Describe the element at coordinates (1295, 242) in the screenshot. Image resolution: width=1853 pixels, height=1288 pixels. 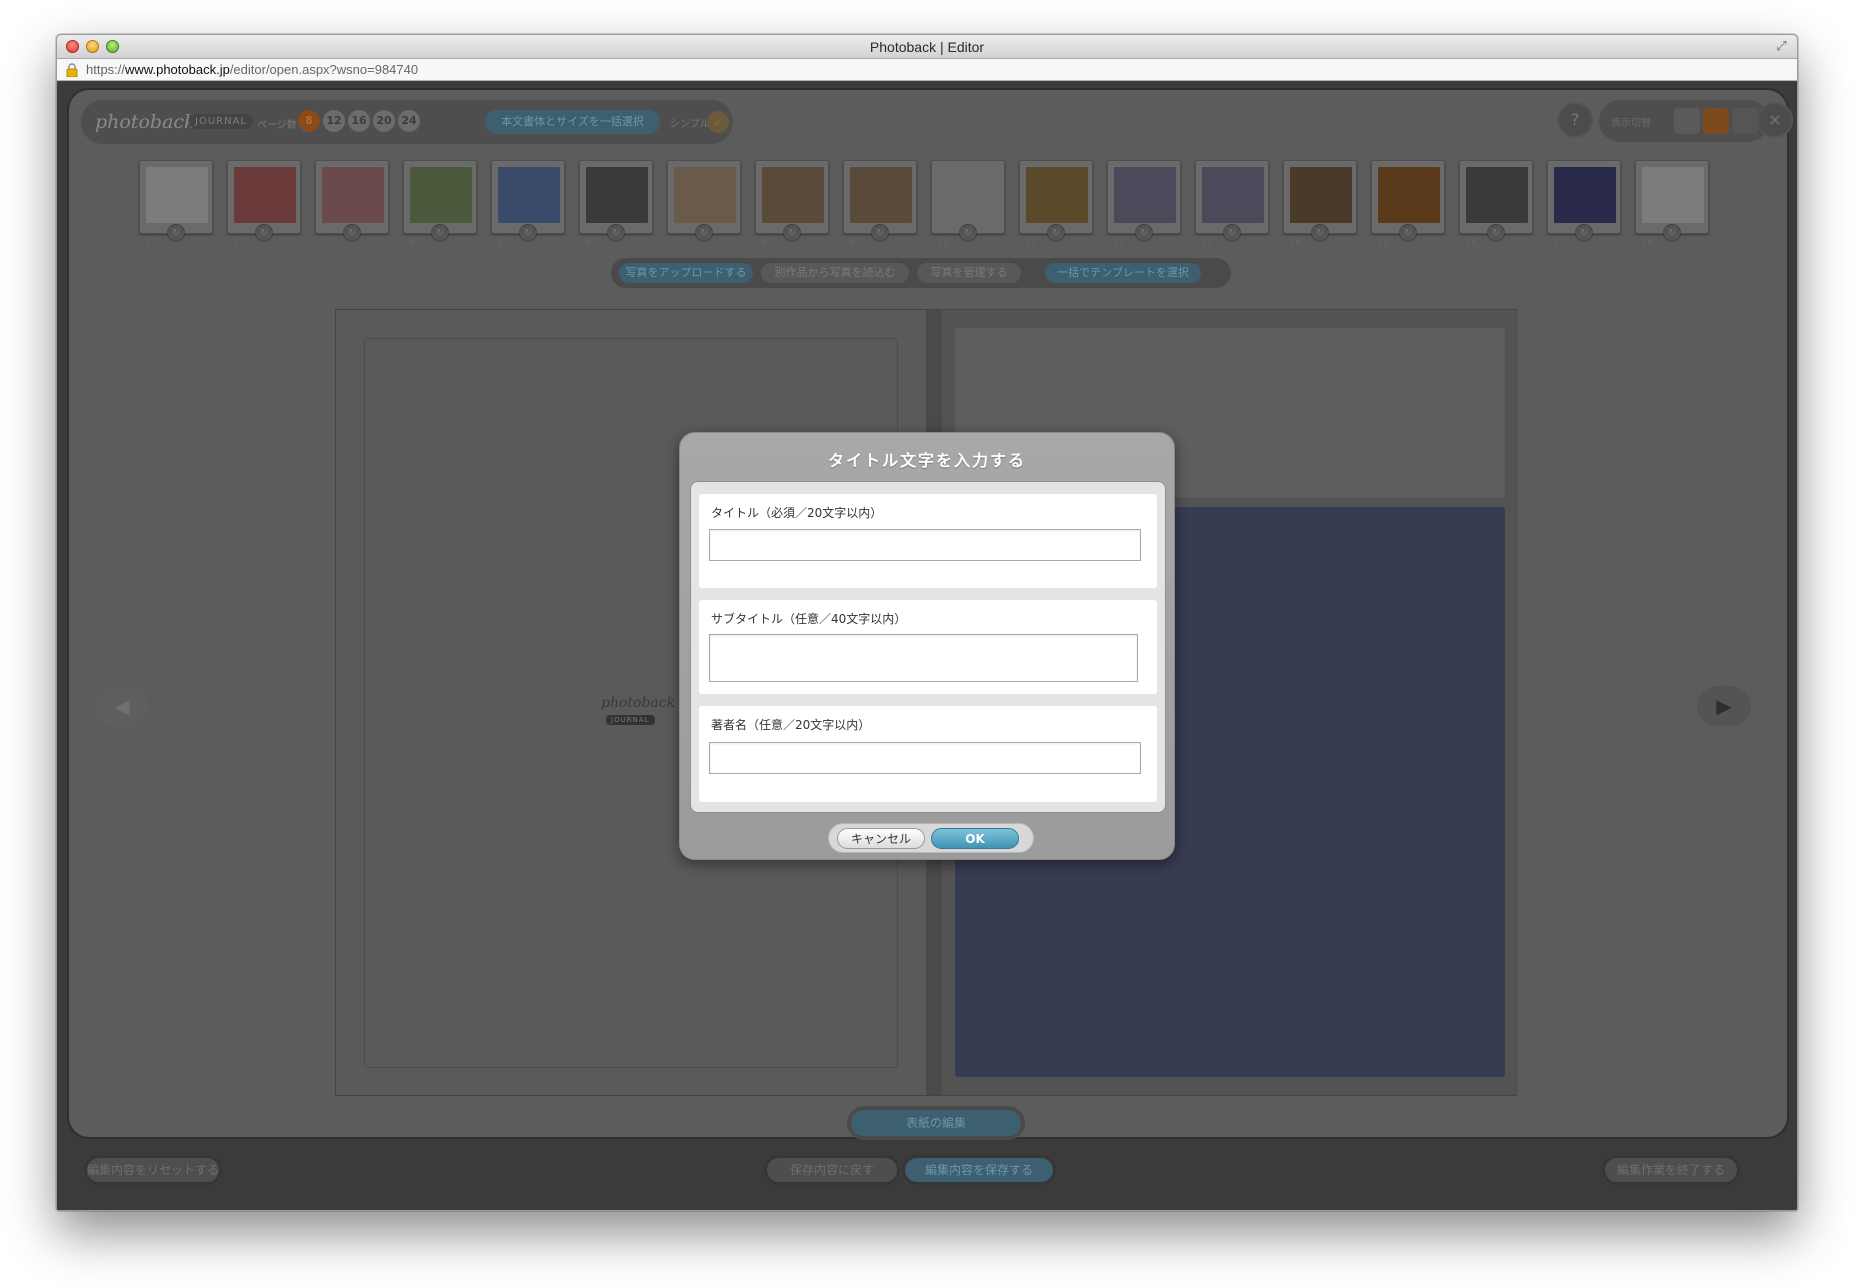
I see `thumbnail-number: 14` at that location.